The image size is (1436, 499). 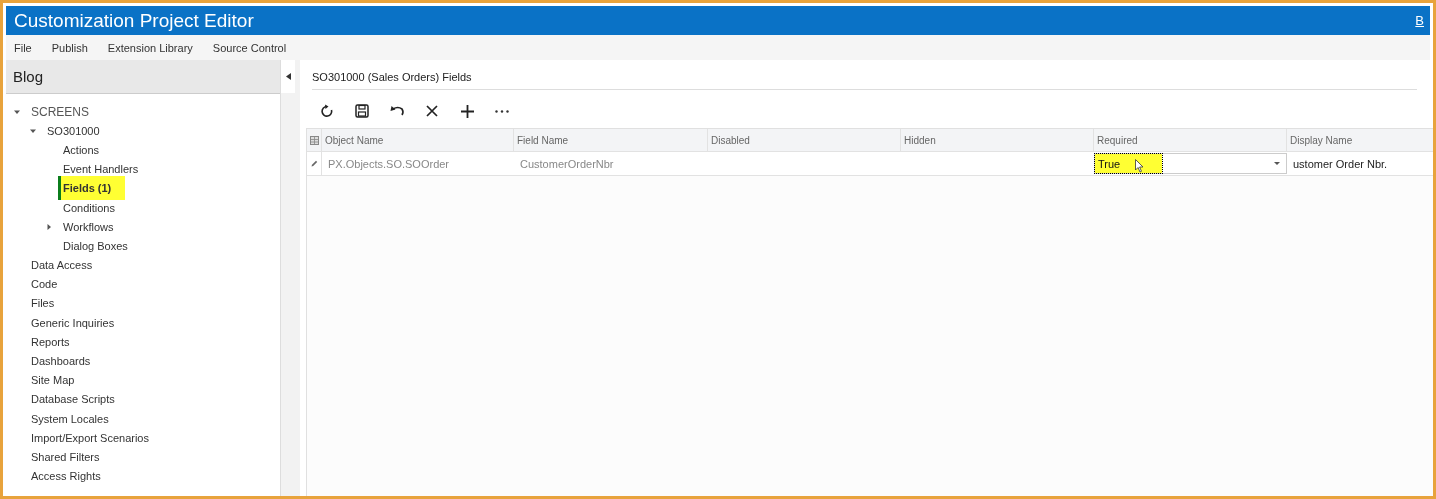 What do you see at coordinates (43, 284) in the screenshot?
I see `tree-item: Code` at bounding box center [43, 284].